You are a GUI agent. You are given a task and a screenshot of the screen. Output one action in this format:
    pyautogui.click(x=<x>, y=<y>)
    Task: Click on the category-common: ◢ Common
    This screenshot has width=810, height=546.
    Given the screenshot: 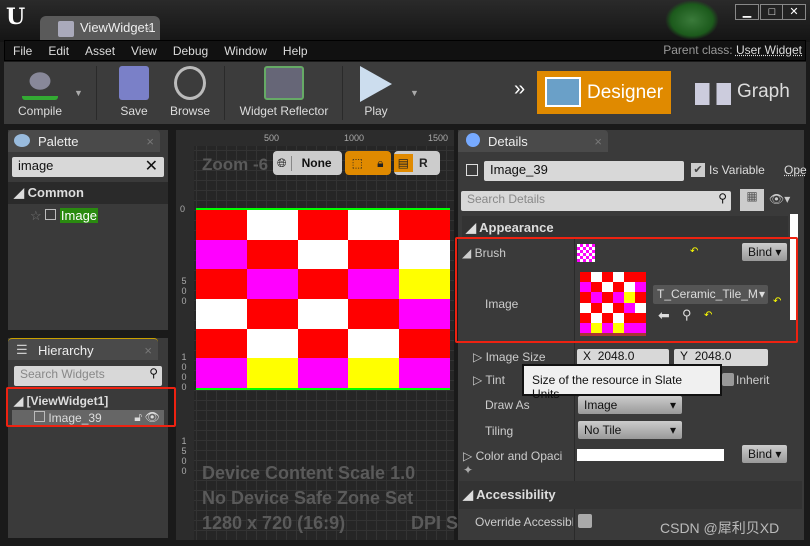 What is the action you would take?
    pyautogui.click(x=88, y=193)
    